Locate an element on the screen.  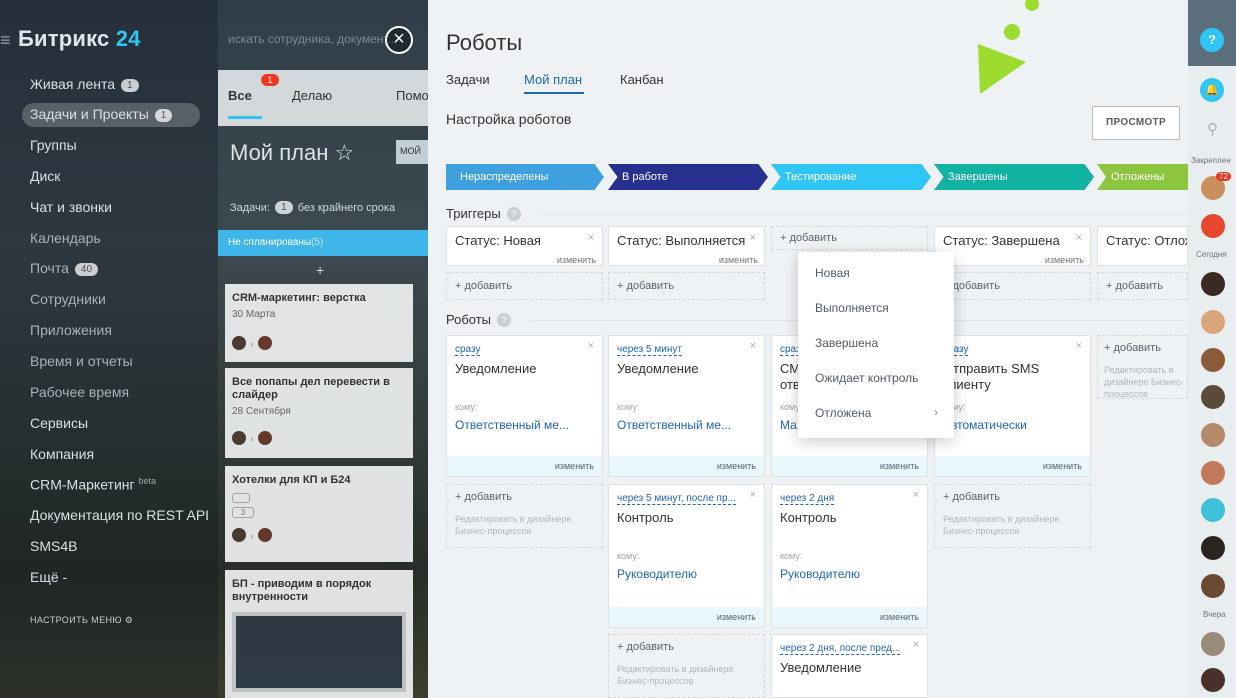
dropdown-item-in-progress: Выполняется is located at coordinates (852, 308).